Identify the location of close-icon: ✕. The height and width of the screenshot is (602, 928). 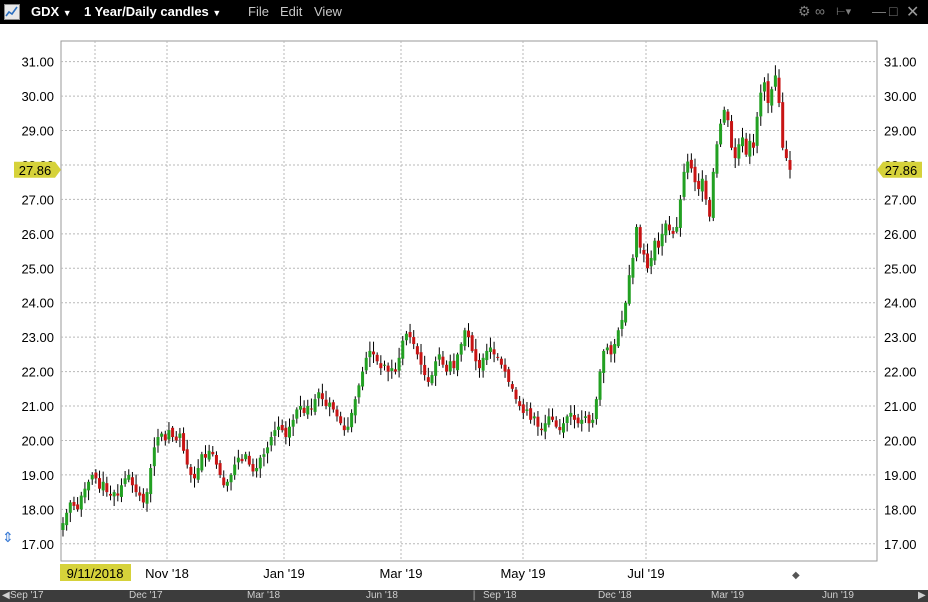
(912, 12).